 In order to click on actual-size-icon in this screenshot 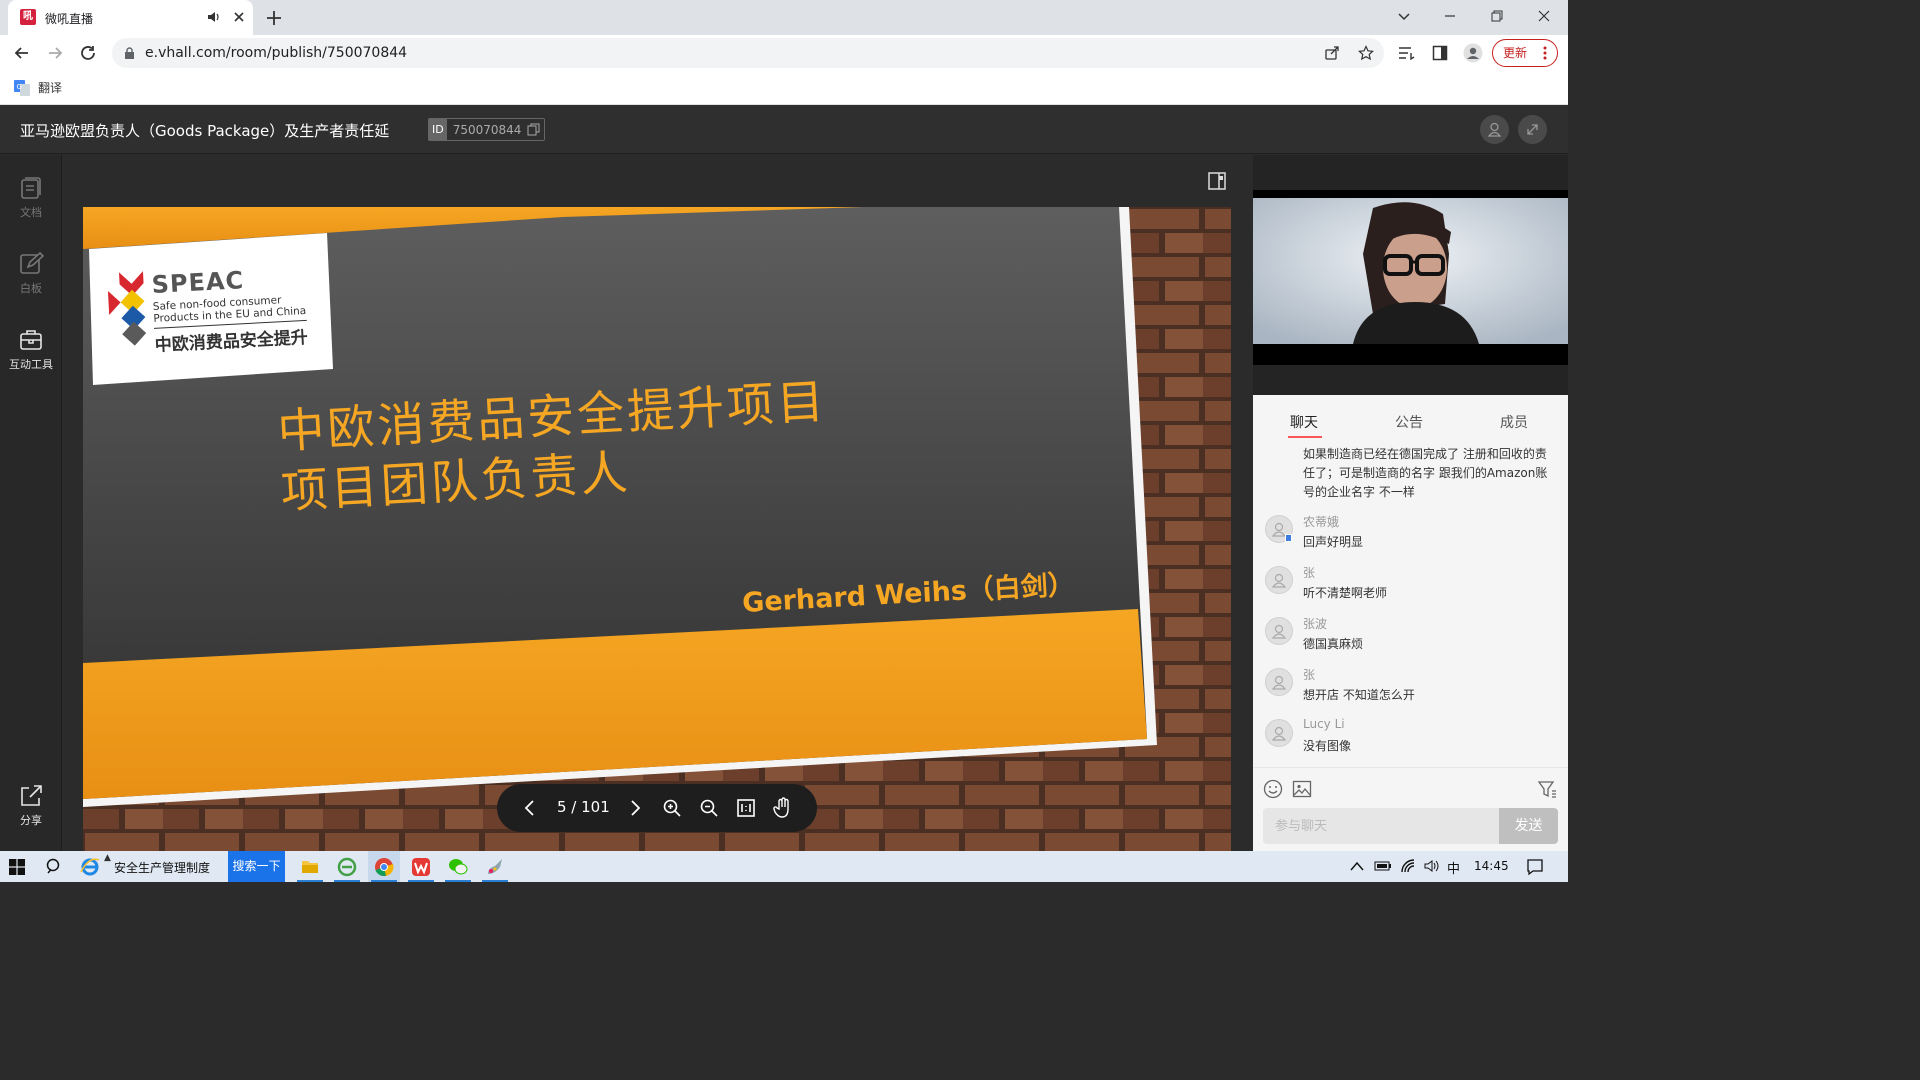, I will do `click(746, 808)`.